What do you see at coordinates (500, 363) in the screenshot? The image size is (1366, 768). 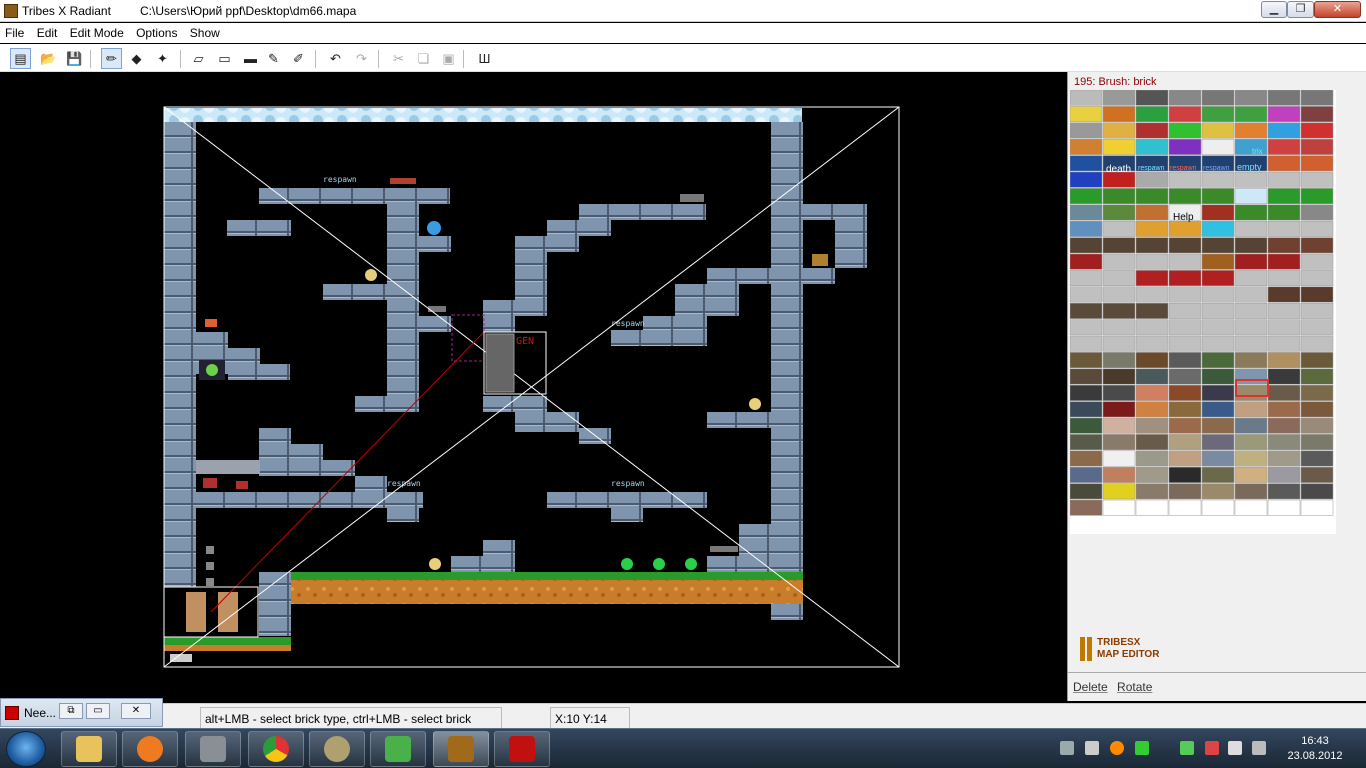 I see `generator-object` at bounding box center [500, 363].